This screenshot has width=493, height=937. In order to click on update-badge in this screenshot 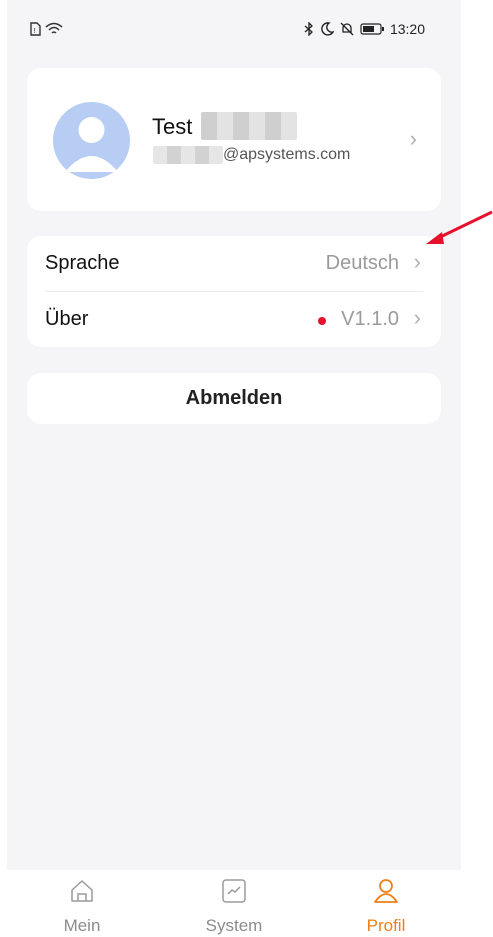, I will do `click(322, 321)`.